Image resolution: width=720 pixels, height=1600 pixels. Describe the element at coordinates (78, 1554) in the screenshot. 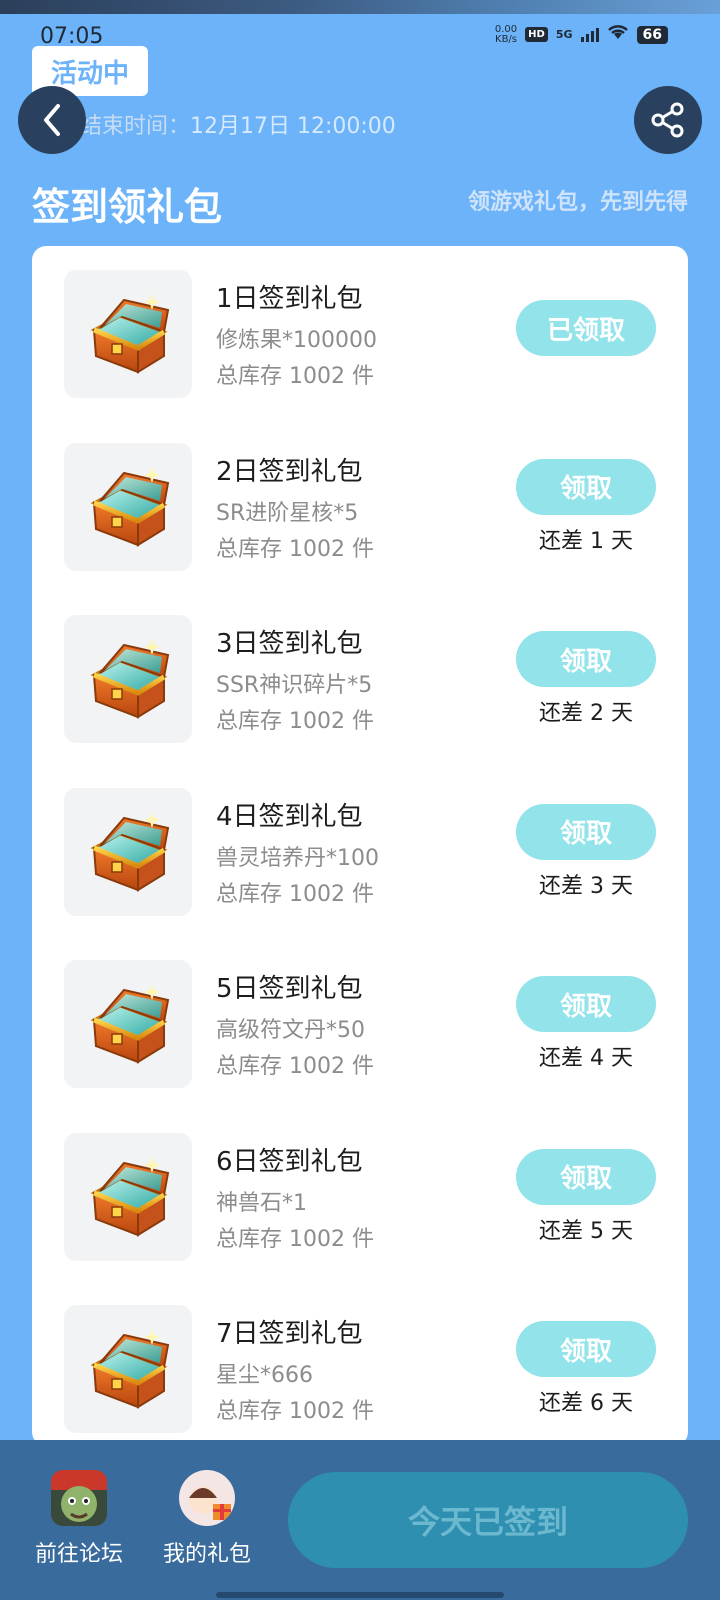

I see `forum-label: 前往论坛` at that location.